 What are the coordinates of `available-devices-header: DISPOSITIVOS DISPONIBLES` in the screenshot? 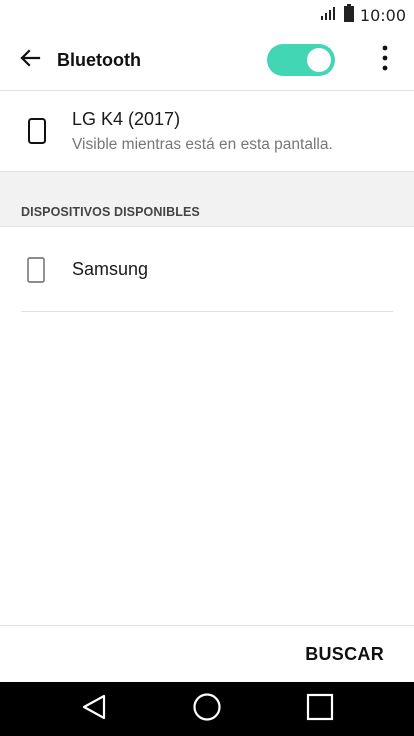 It's located at (207, 199).